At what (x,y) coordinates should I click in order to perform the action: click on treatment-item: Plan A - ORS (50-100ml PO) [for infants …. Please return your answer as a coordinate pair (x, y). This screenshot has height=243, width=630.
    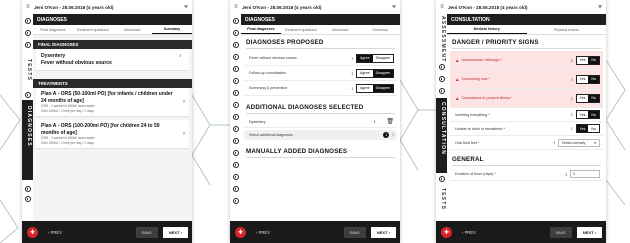
    Looking at the image, I should click on (112, 102).